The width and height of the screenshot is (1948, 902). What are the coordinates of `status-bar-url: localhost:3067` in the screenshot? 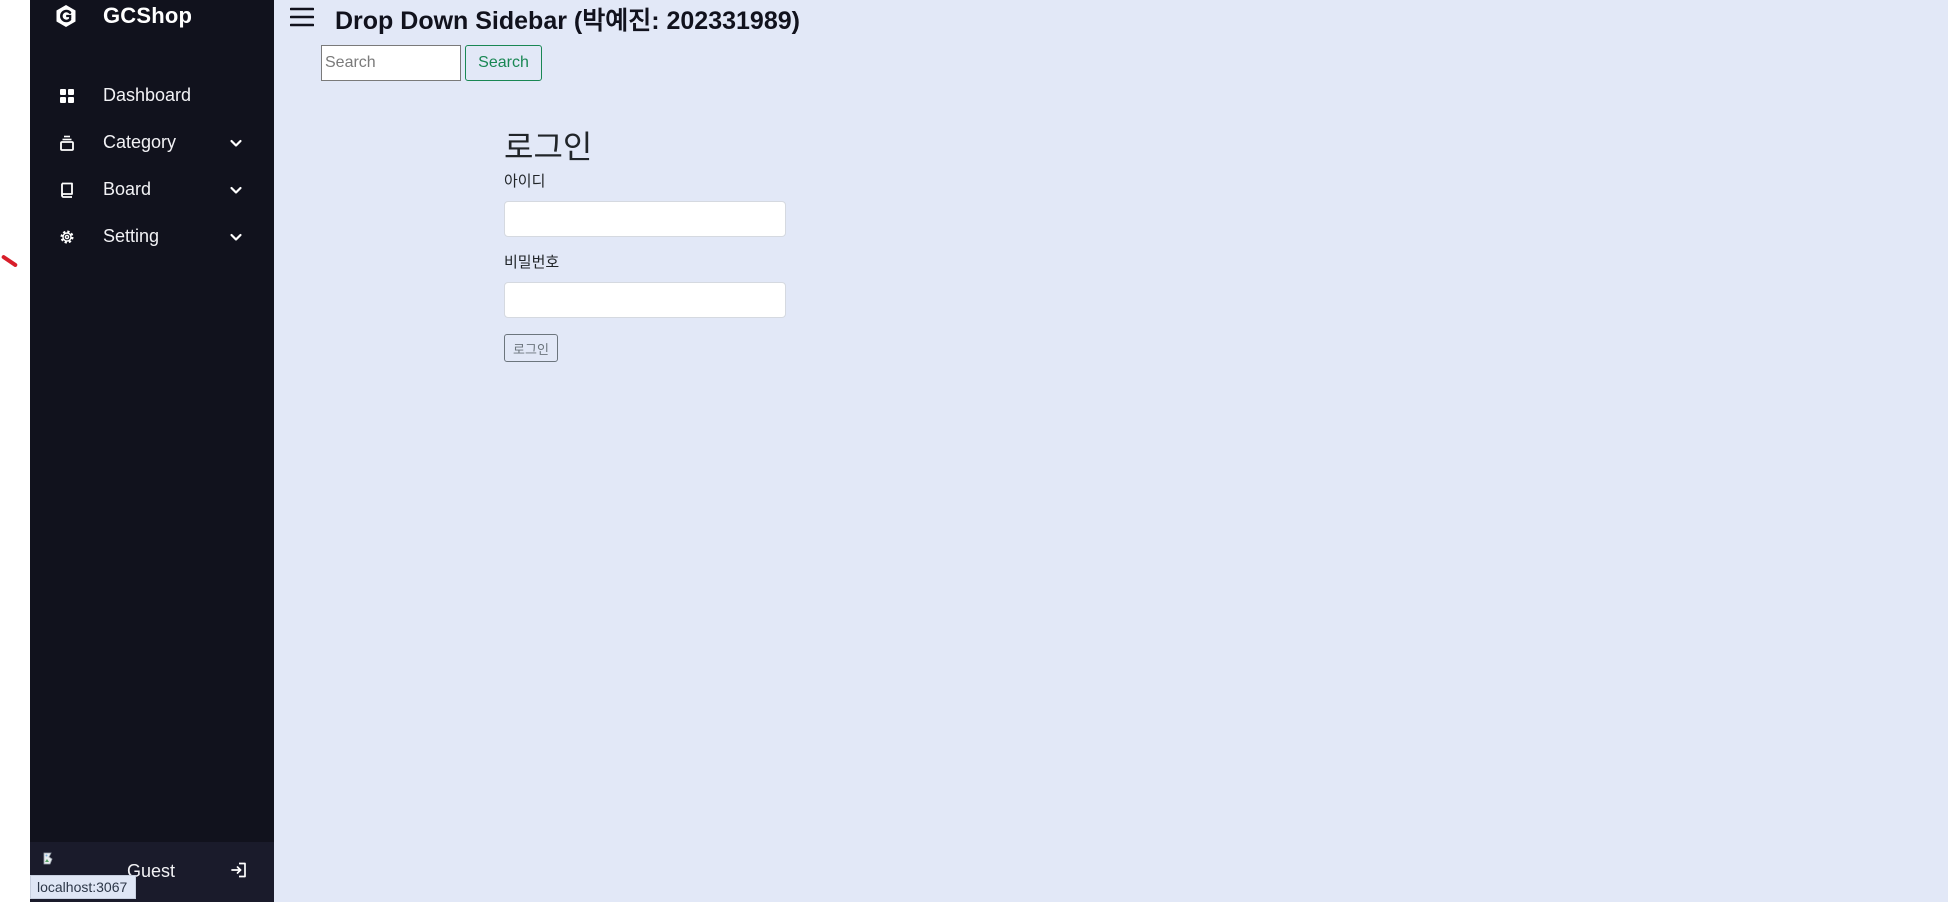 It's located at (83, 887).